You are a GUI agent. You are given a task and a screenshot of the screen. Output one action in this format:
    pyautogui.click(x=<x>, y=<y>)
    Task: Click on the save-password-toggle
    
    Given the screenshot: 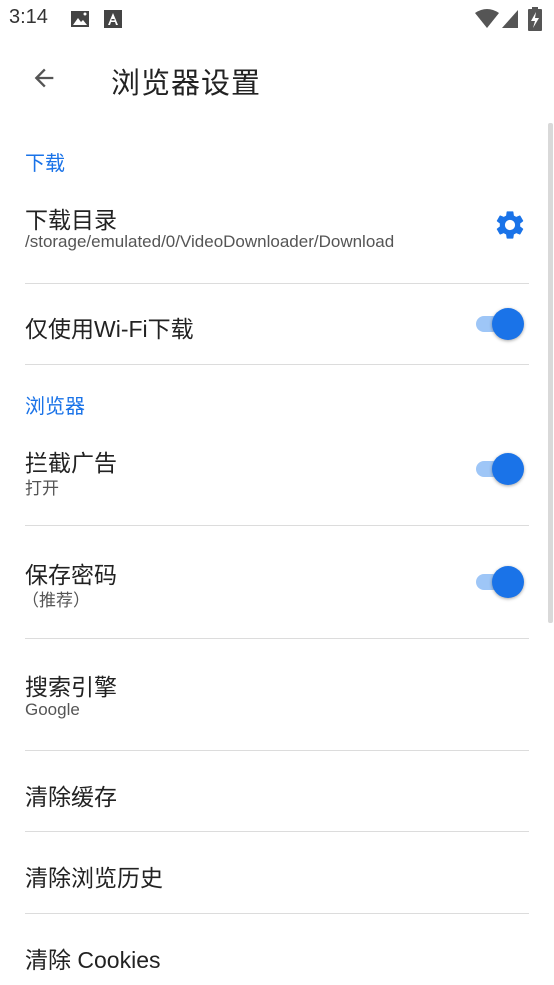 What is the action you would take?
    pyautogui.click(x=500, y=582)
    